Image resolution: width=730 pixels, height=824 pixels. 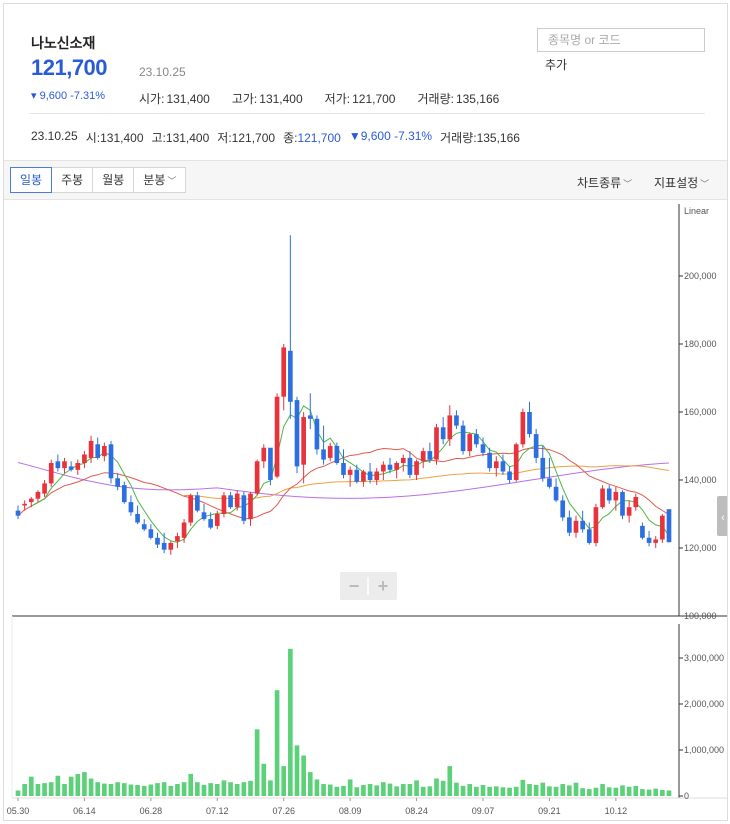 I want to click on volume-tick-label: 3,000,000, so click(x=704, y=658).